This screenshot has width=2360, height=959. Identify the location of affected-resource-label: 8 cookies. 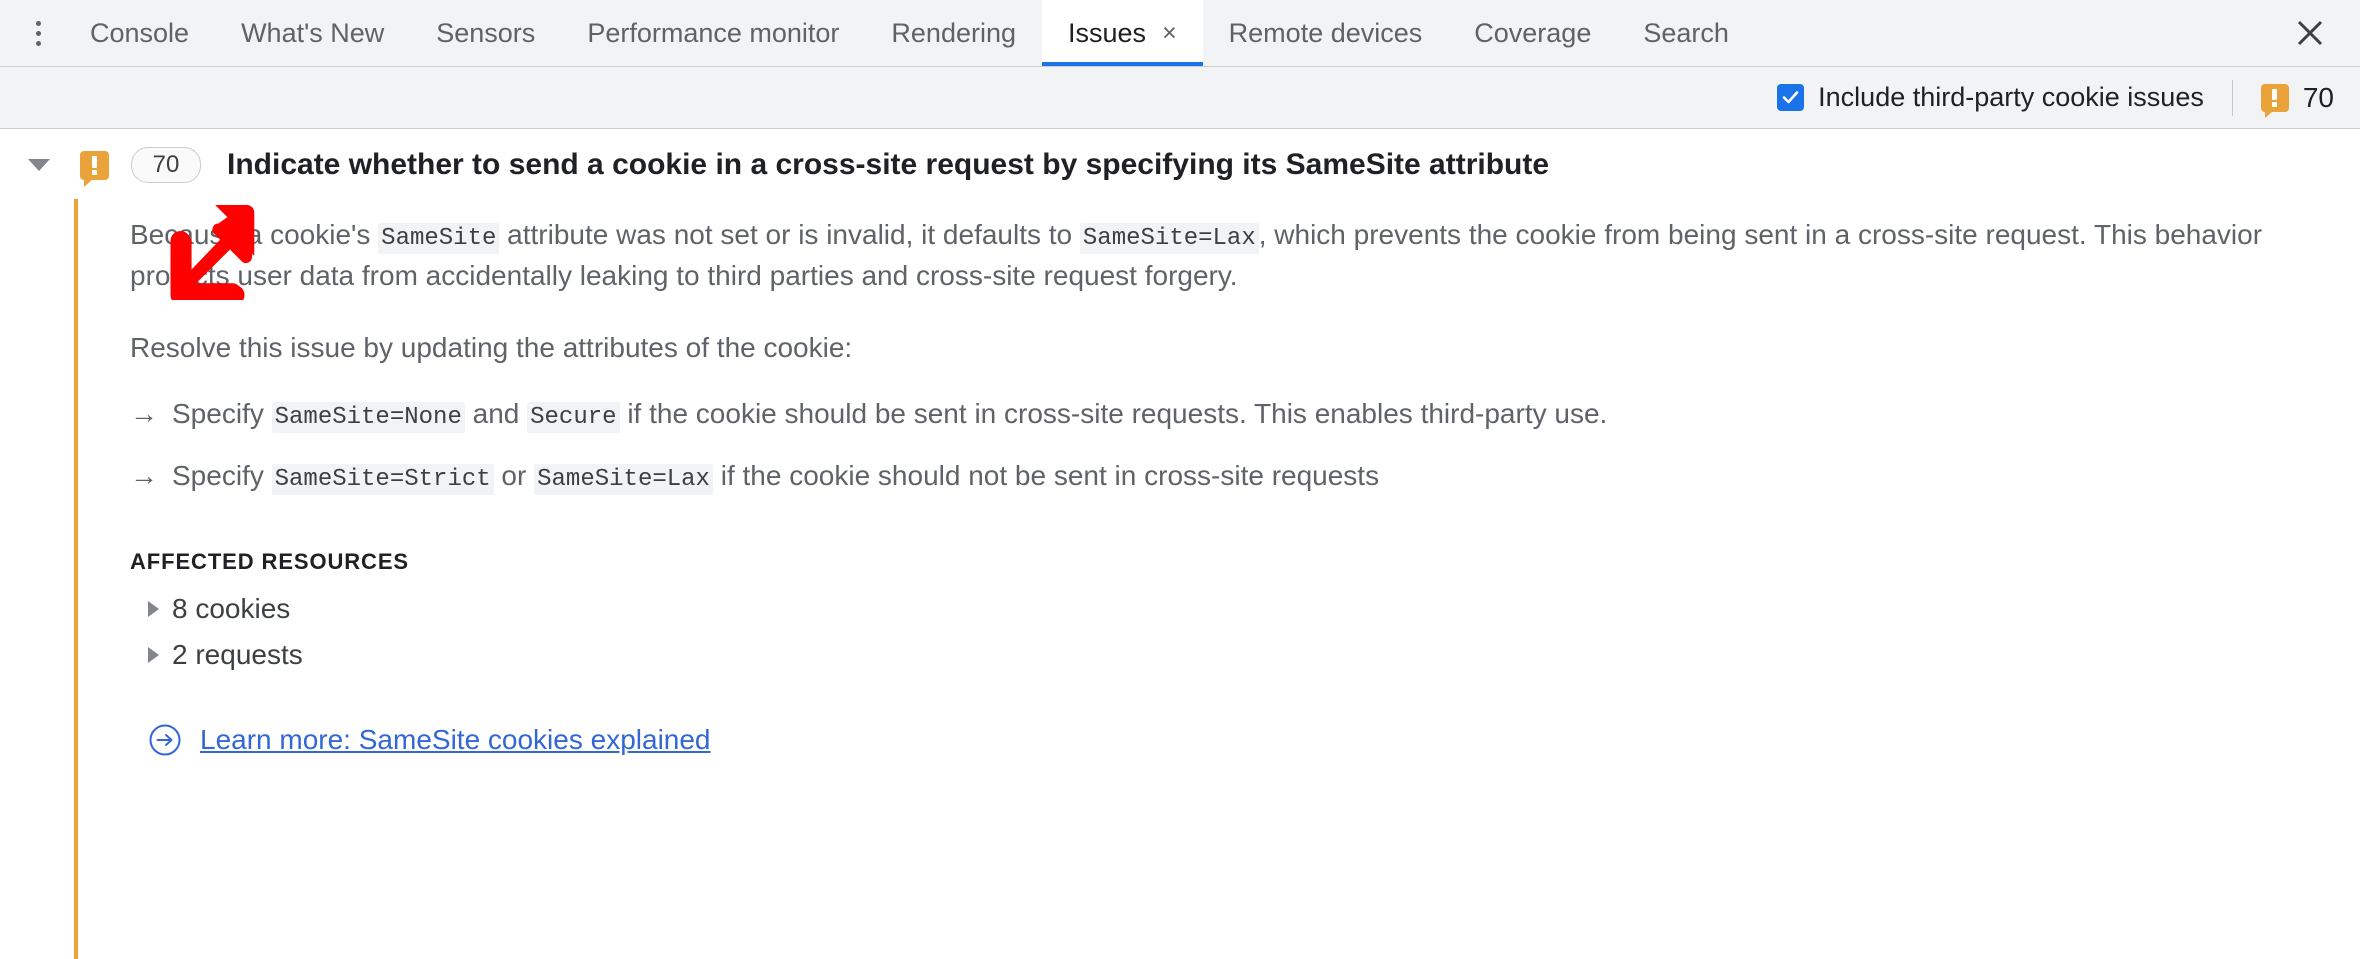
(231, 608).